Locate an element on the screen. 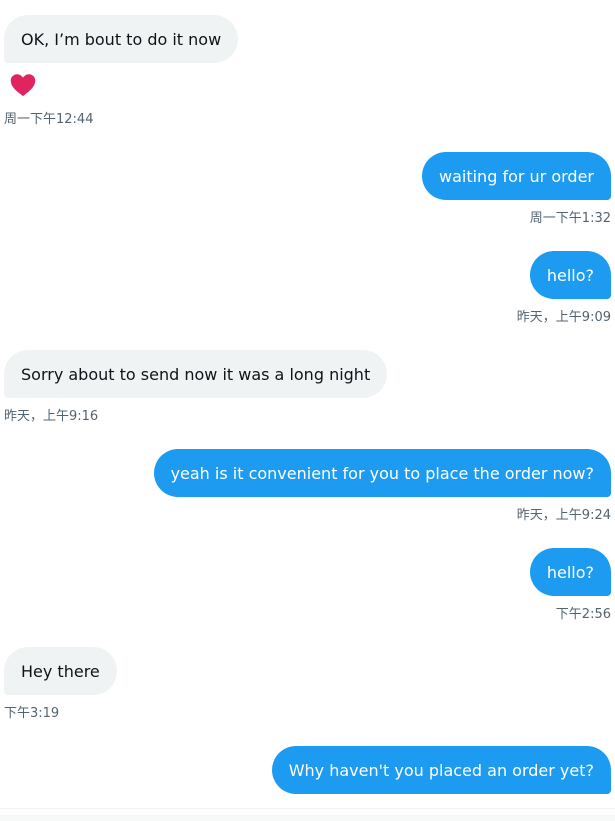 This screenshot has width=615, height=821. composer-divider is located at coordinates (307, 808).